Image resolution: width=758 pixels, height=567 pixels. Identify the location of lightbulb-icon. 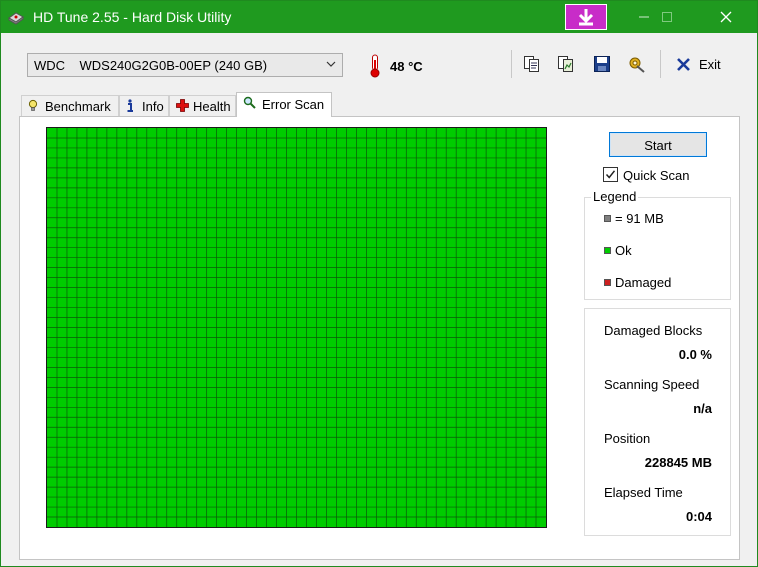
(33, 105).